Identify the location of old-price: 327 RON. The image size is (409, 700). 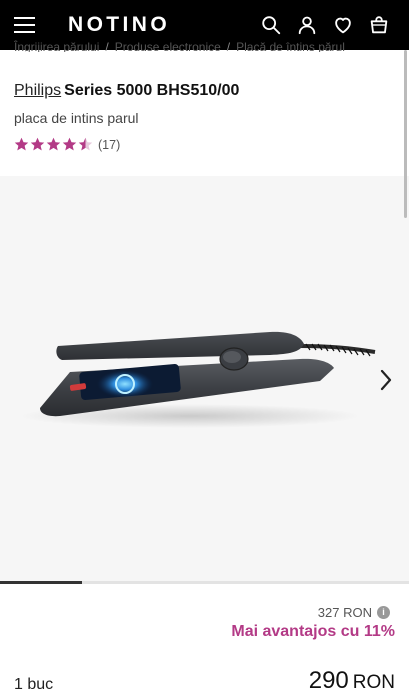
(344, 612).